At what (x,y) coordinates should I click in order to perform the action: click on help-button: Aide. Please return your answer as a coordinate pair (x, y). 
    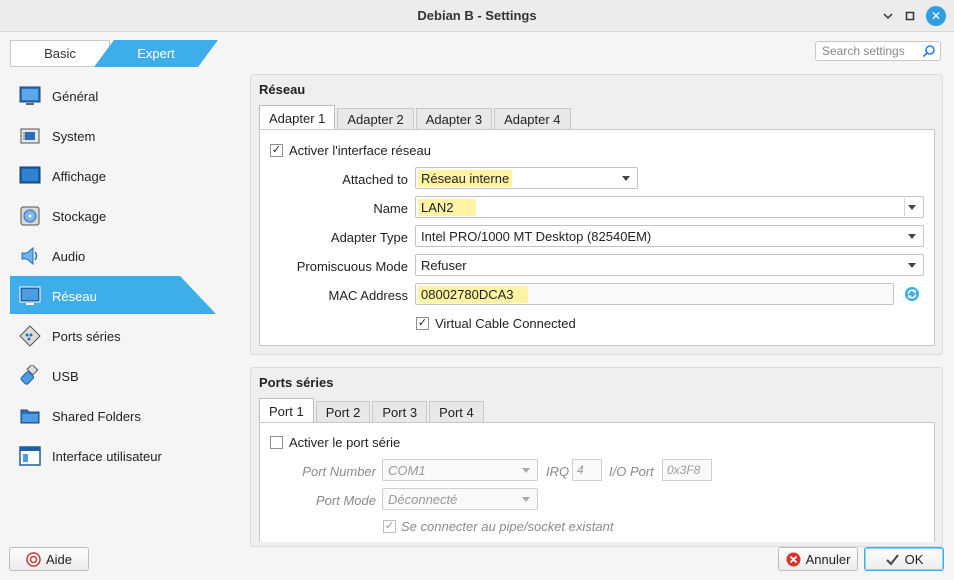
    Looking at the image, I should click on (49, 559).